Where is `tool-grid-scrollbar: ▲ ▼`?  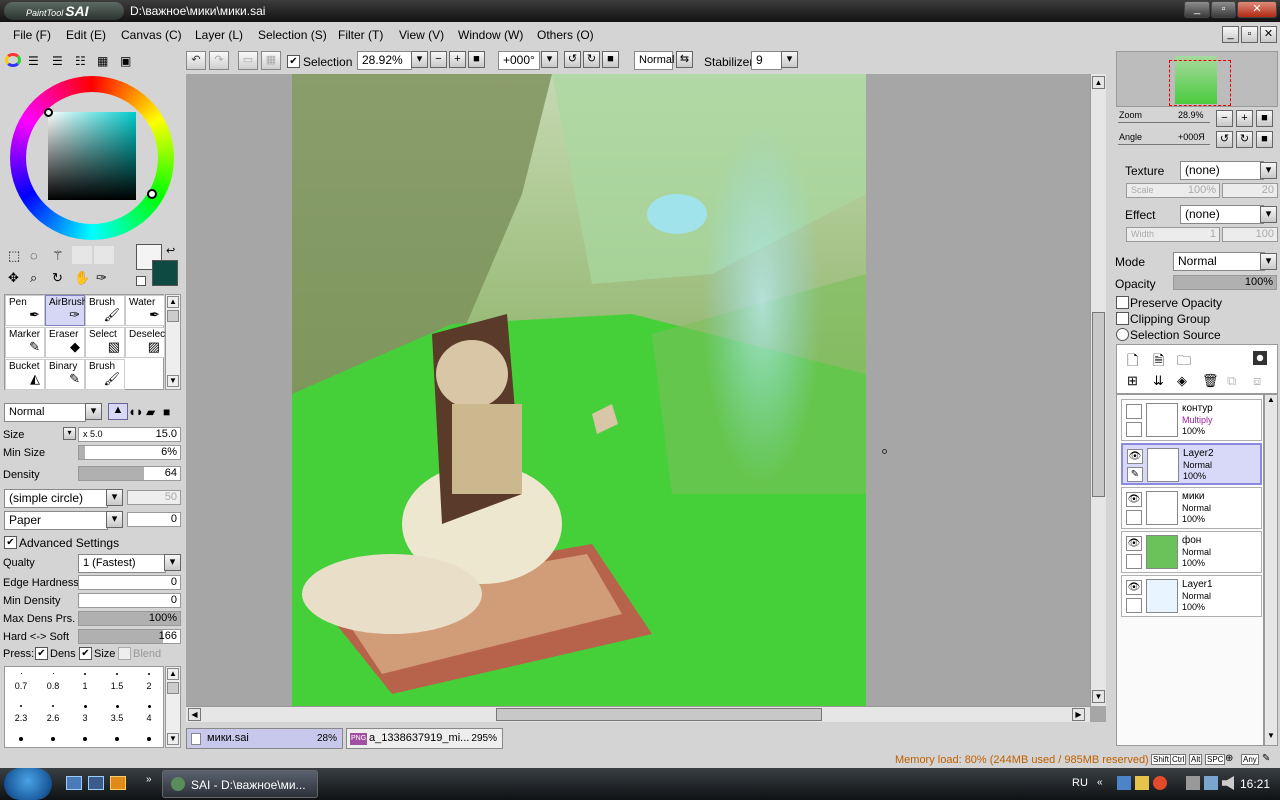 tool-grid-scrollbar: ▲ ▼ is located at coordinates (173, 342).